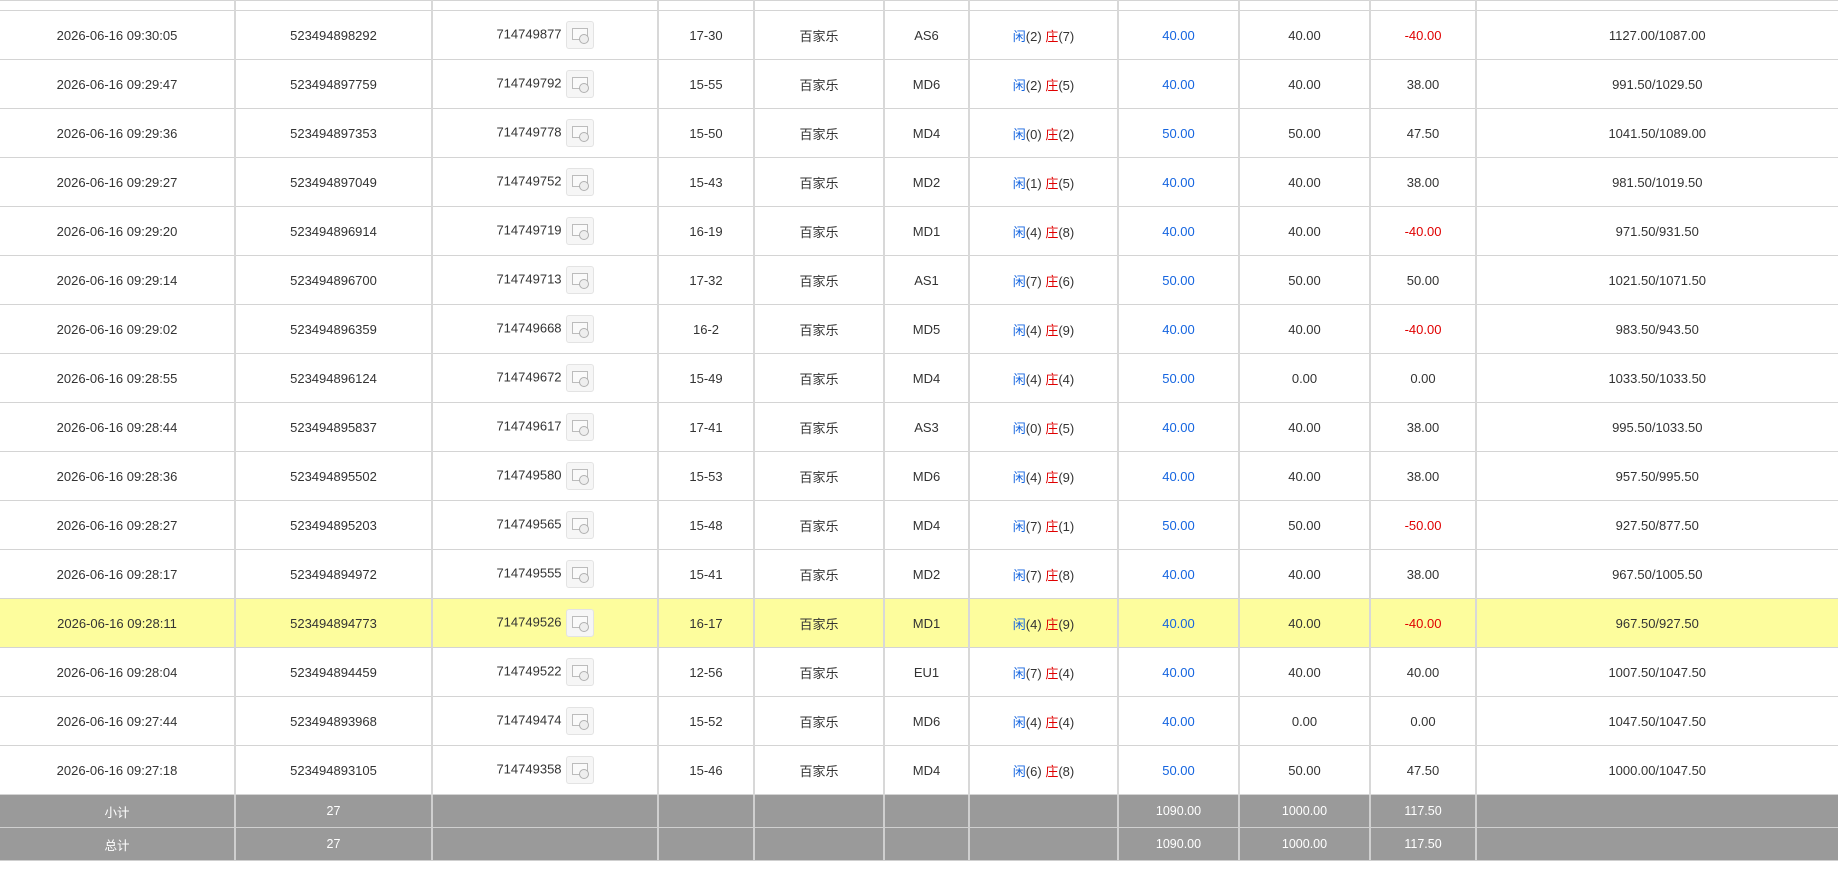 The height and width of the screenshot is (878, 1838). Describe the element at coordinates (926, 84) in the screenshot. I see `table-code: MD6` at that location.